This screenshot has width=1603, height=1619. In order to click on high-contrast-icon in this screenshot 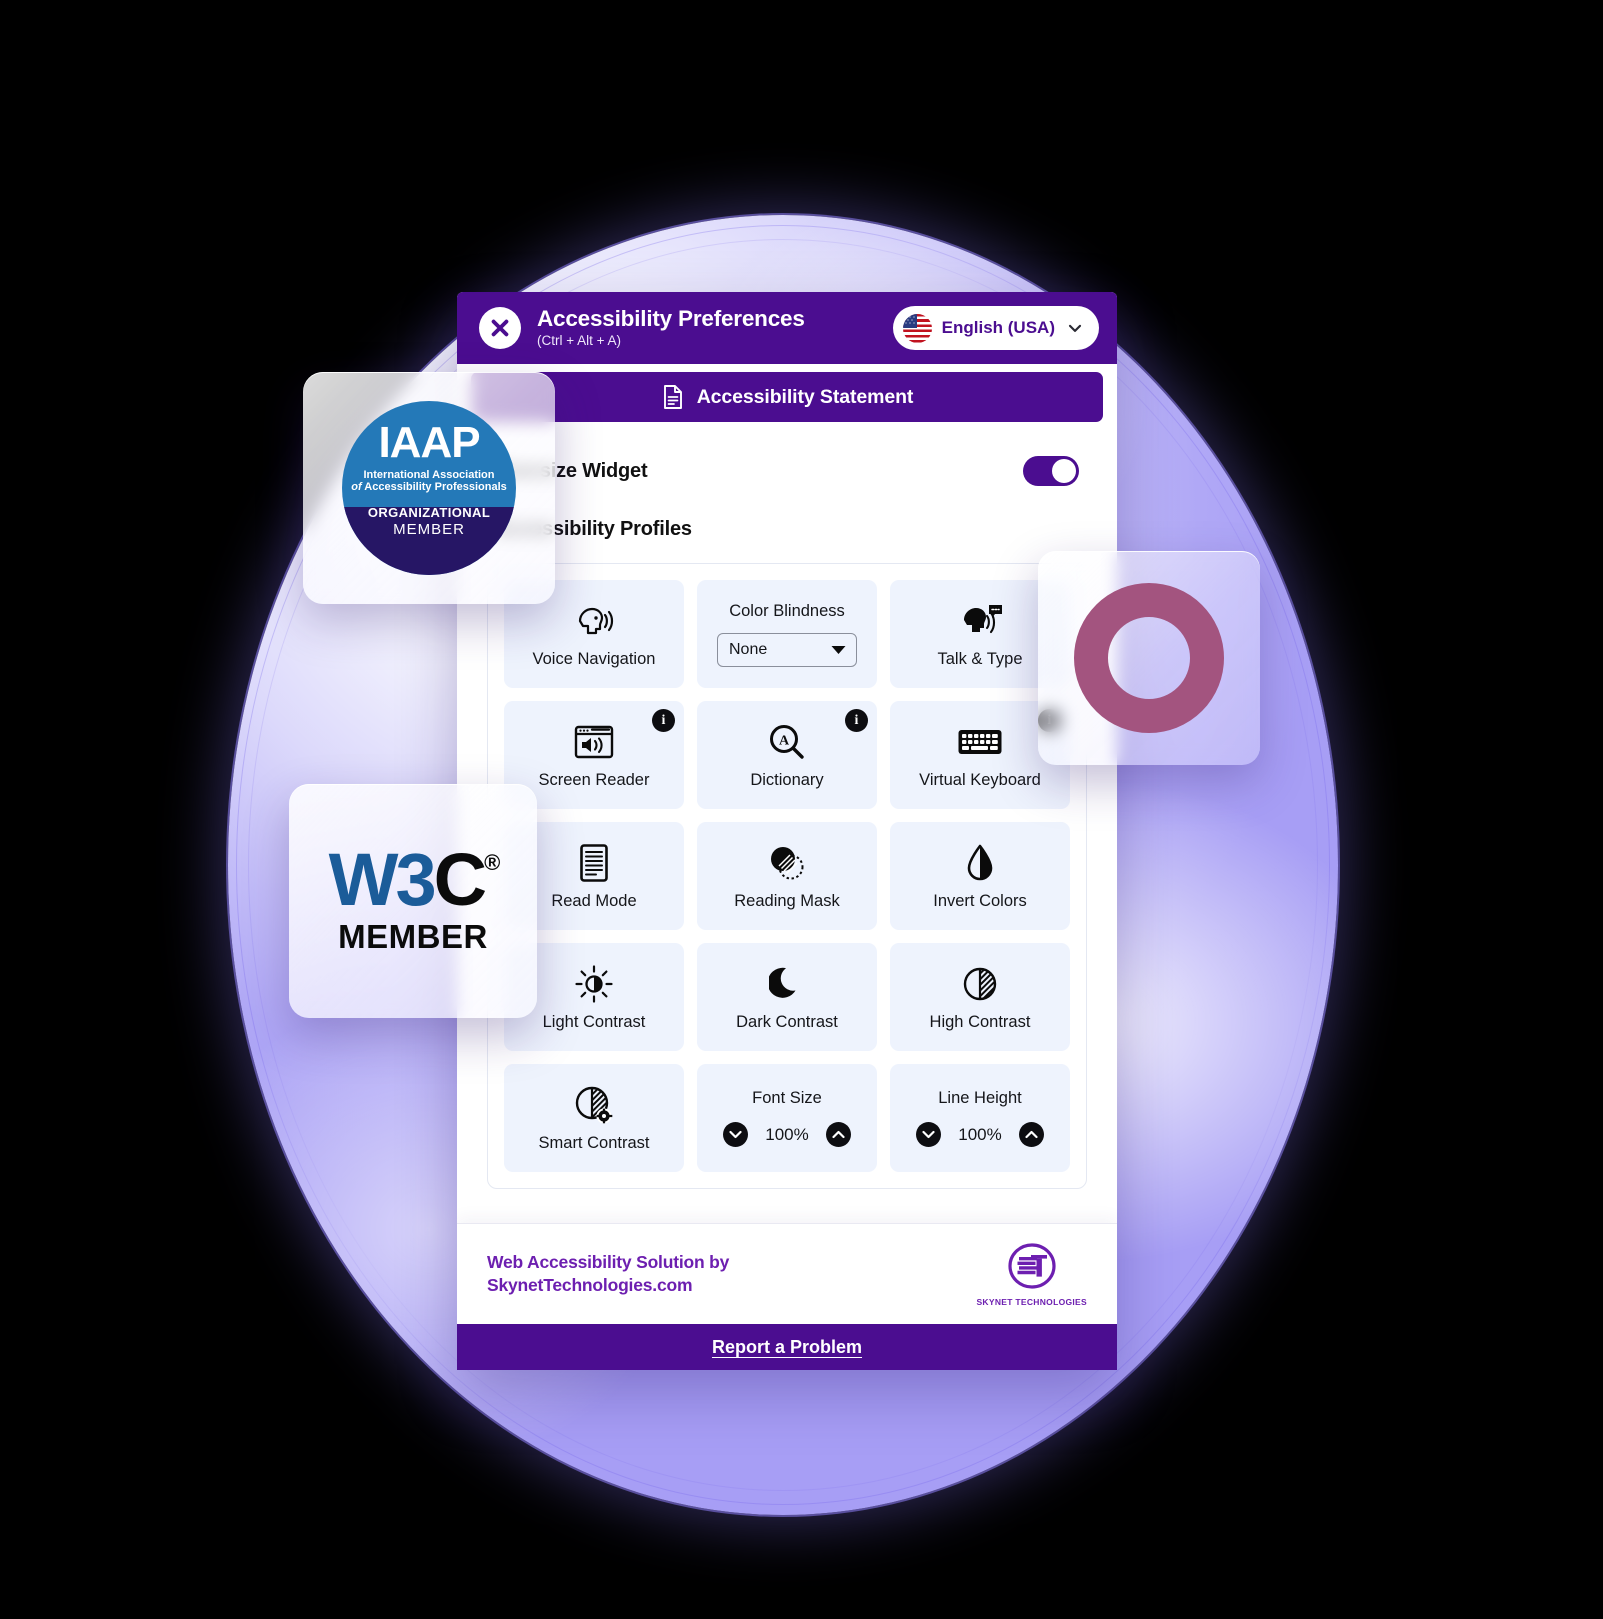, I will do `click(980, 984)`.